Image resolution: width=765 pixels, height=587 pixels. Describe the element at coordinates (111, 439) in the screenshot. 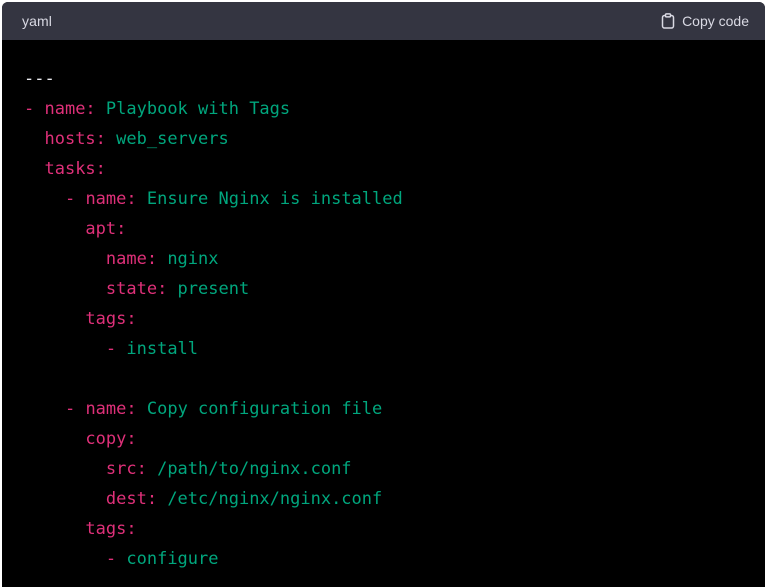

I see `yaml-key: copy:` at that location.